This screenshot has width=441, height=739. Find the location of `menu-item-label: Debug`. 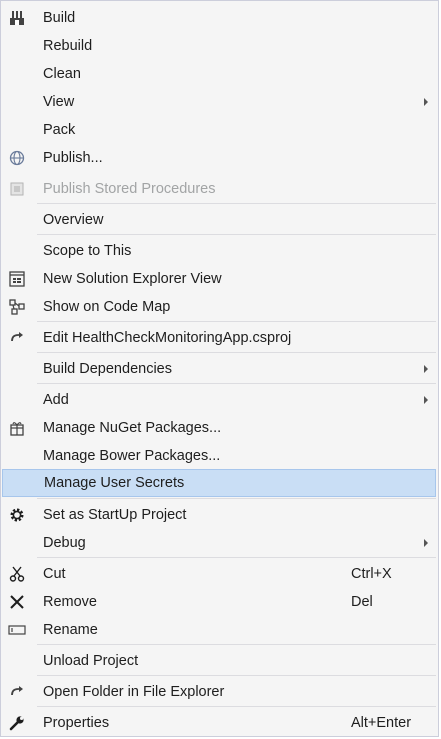

menu-item-label: Debug is located at coordinates (64, 543).